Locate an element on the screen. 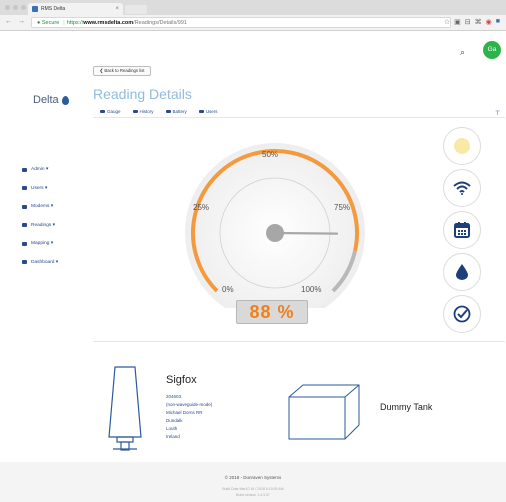  extension-icon: ■ is located at coordinates (498, 22).